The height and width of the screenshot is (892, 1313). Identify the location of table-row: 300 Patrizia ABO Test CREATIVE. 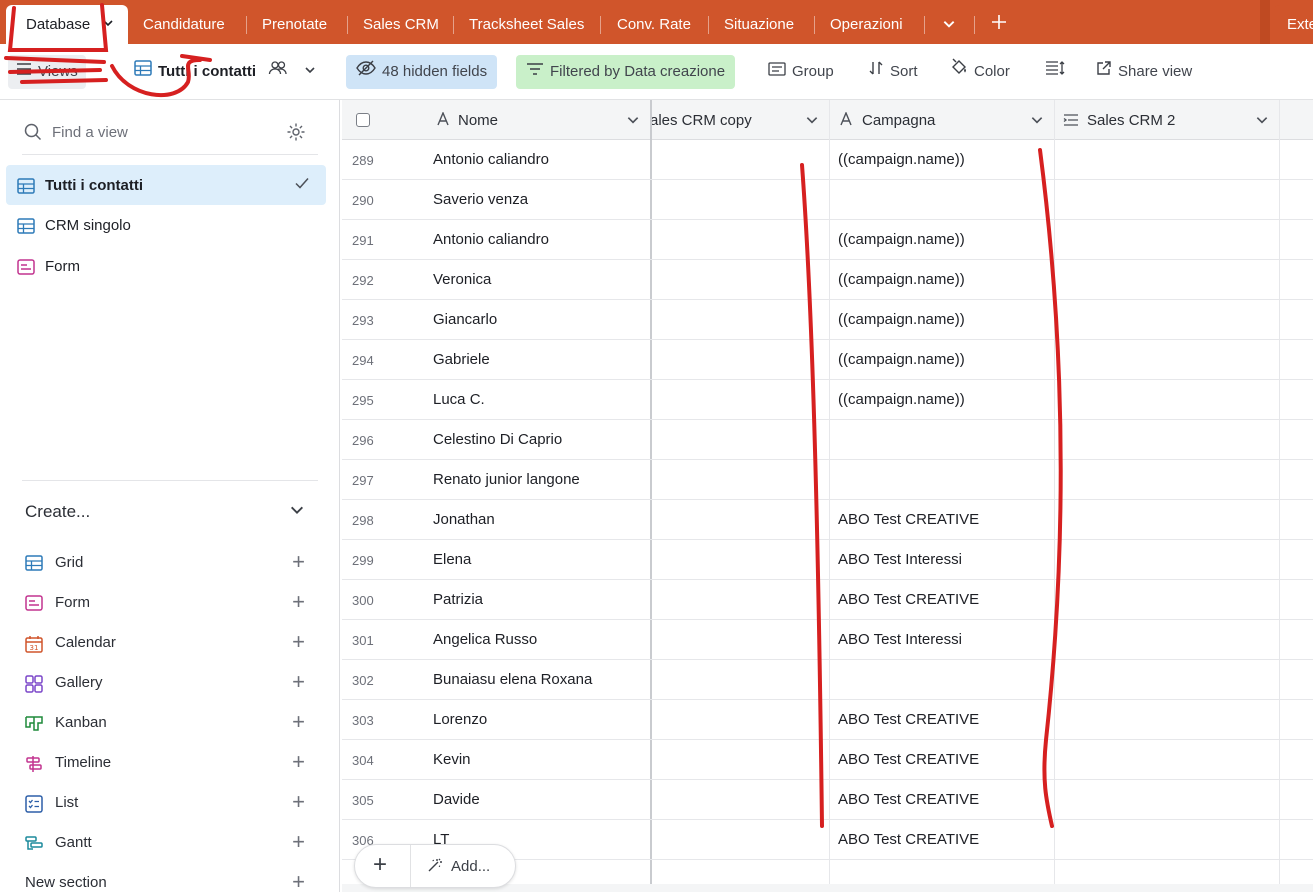
(827, 600).